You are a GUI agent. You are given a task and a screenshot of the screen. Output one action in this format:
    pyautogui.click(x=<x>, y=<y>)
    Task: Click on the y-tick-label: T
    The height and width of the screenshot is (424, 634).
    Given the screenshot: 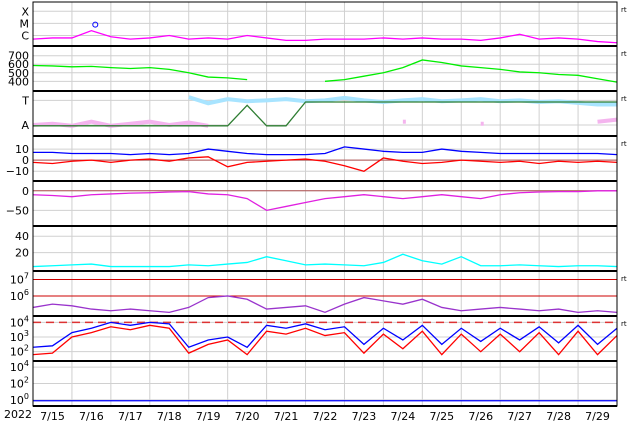 What is the action you would take?
    pyautogui.click(x=25, y=100)
    